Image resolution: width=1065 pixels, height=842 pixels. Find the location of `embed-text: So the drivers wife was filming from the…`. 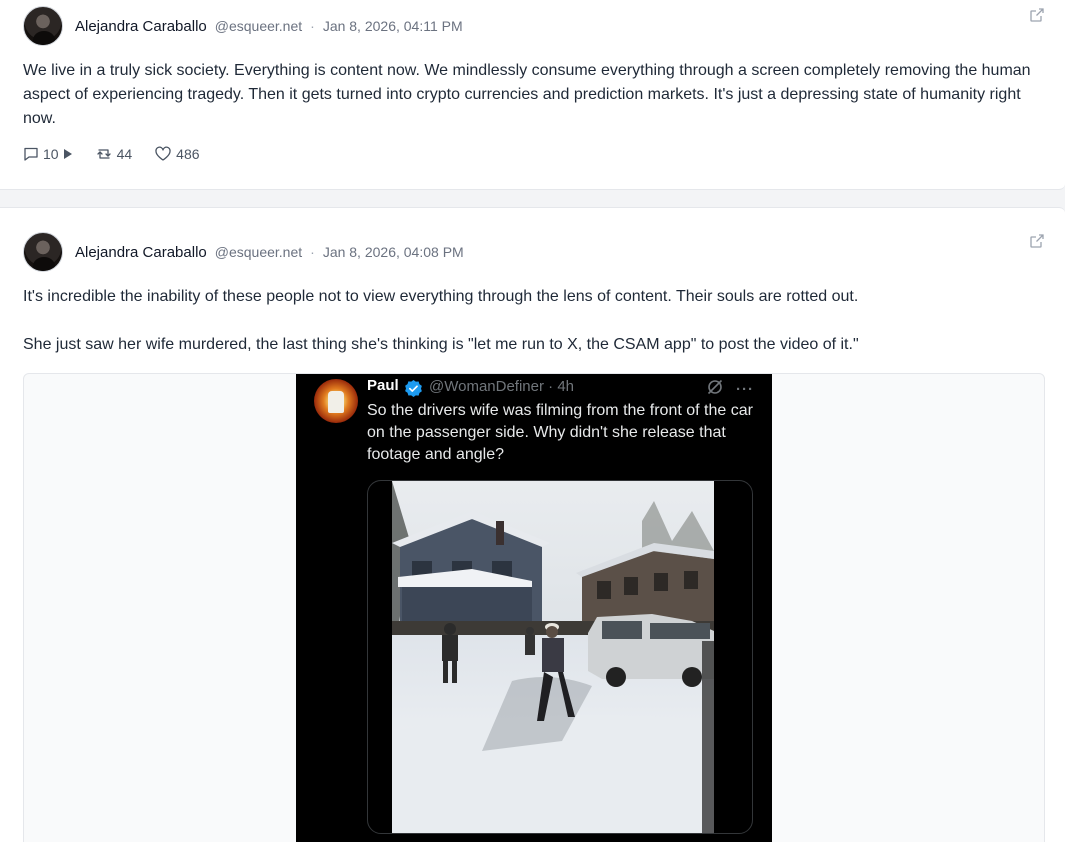

embed-text: So the drivers wife was filming from the… is located at coordinates (560, 432).